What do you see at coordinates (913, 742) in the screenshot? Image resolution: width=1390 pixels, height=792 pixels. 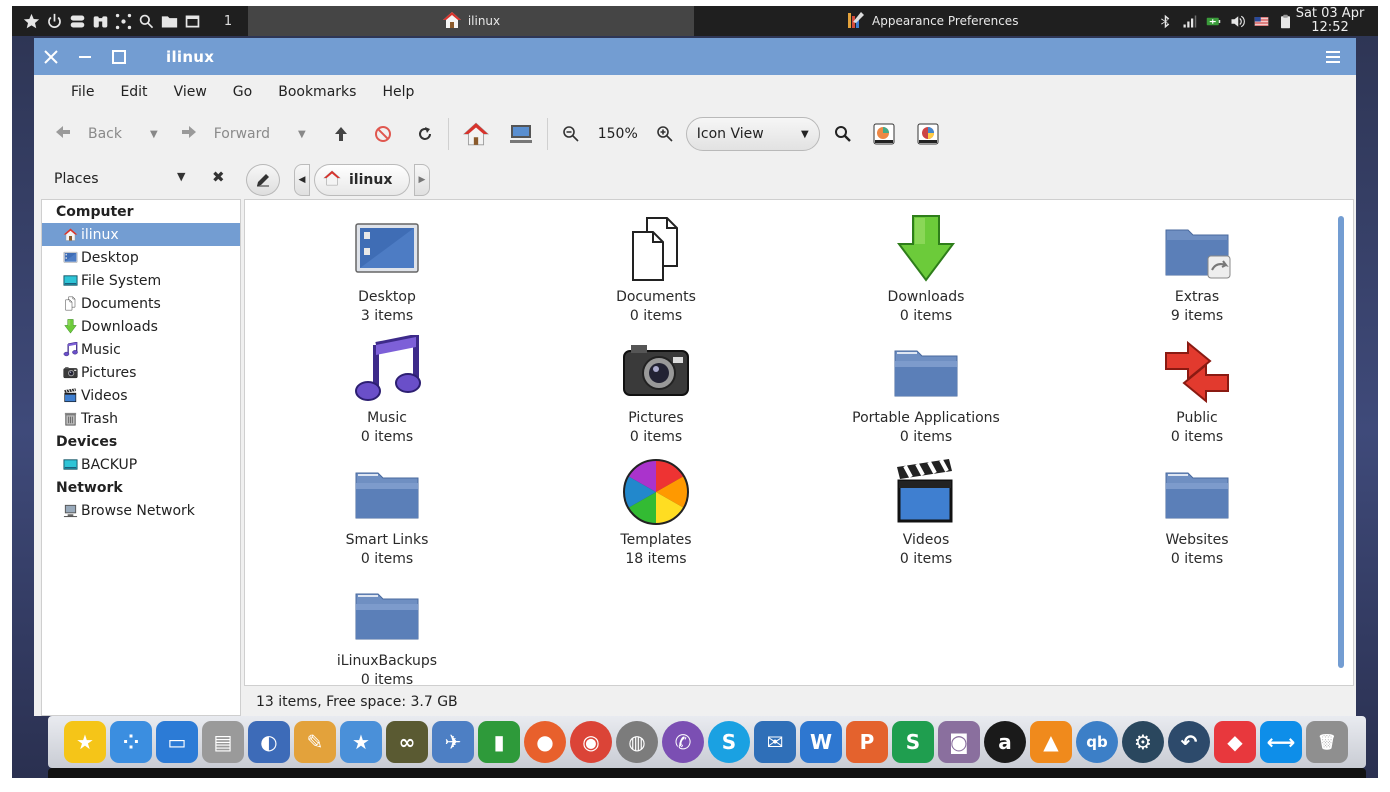 I see `spreadsheet-icon: S` at bounding box center [913, 742].